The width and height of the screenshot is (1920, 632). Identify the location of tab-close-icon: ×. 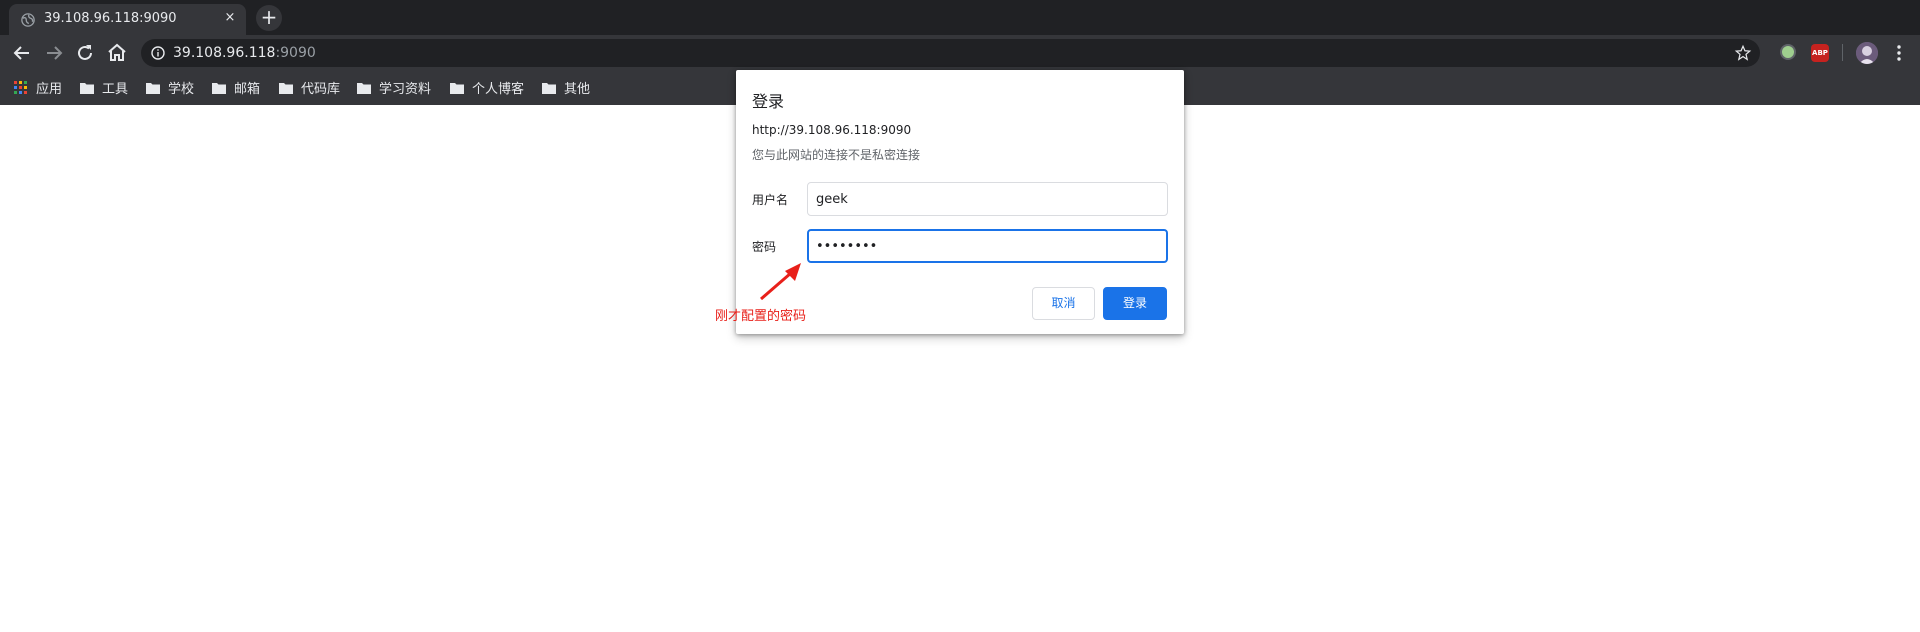
(230, 18).